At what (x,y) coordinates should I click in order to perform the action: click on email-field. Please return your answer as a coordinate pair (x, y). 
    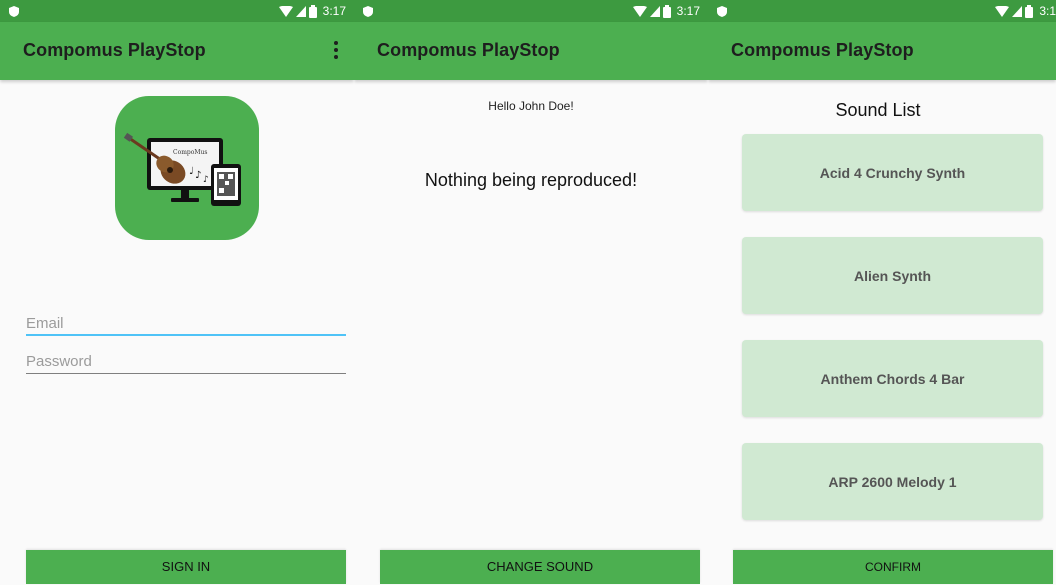
    Looking at the image, I should click on (186, 321).